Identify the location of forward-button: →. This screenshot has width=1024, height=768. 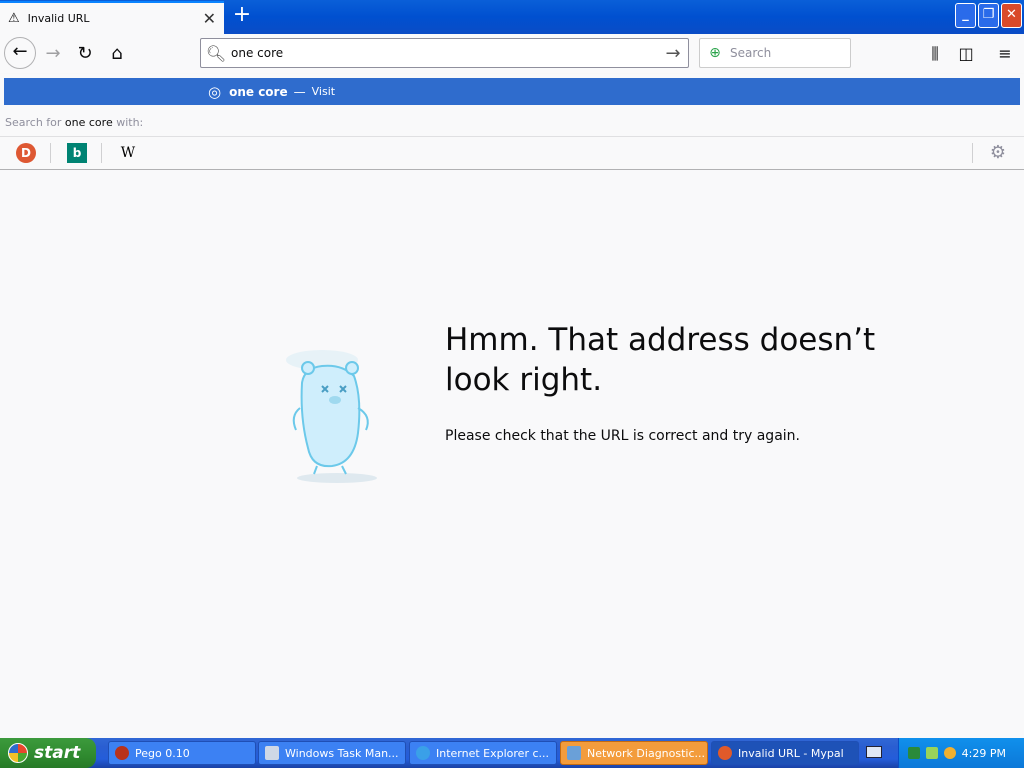
(53, 54).